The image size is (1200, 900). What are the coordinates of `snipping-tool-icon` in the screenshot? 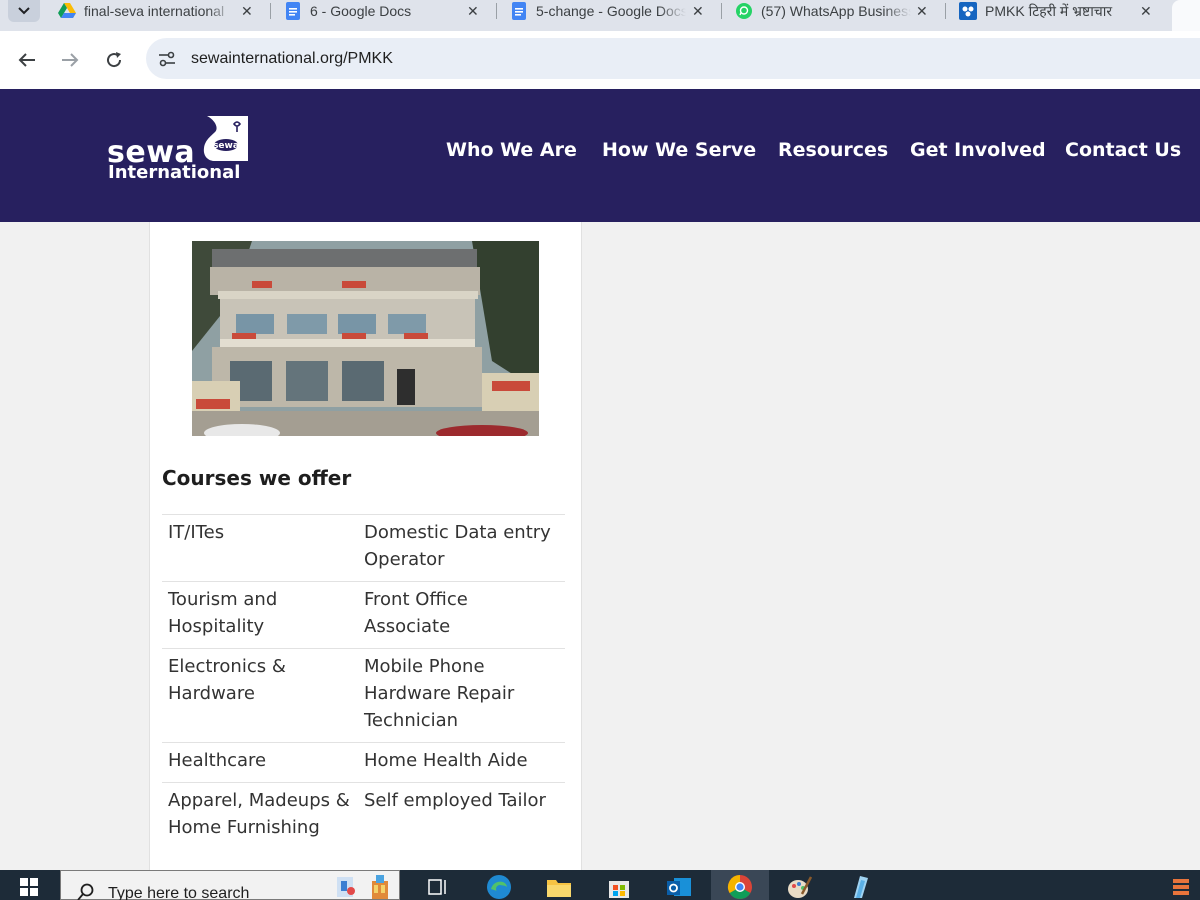 It's located at (859, 887).